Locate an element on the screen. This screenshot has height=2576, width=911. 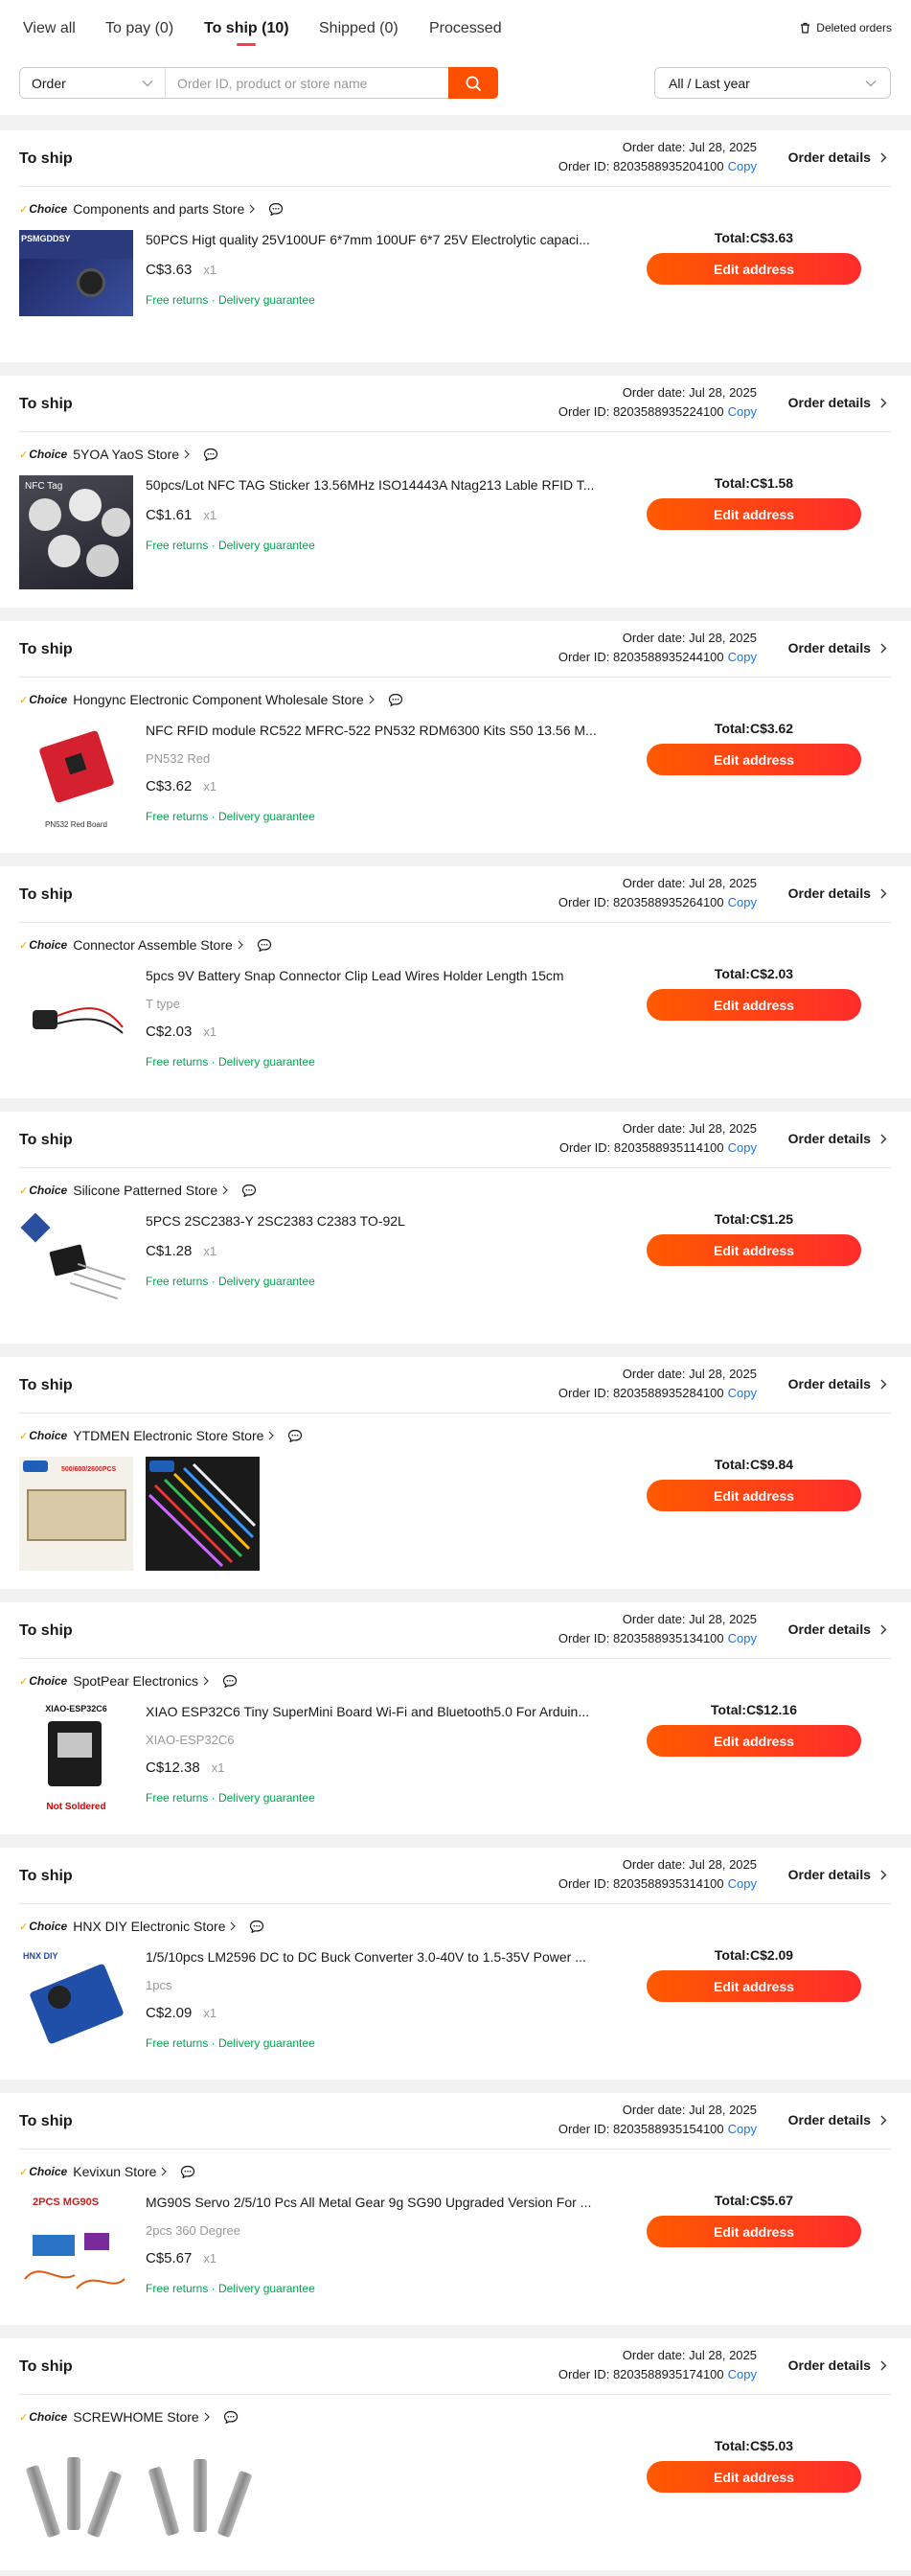
product-image: XIAO-ESP32C6 Not Soldered is located at coordinates (76, 1759).